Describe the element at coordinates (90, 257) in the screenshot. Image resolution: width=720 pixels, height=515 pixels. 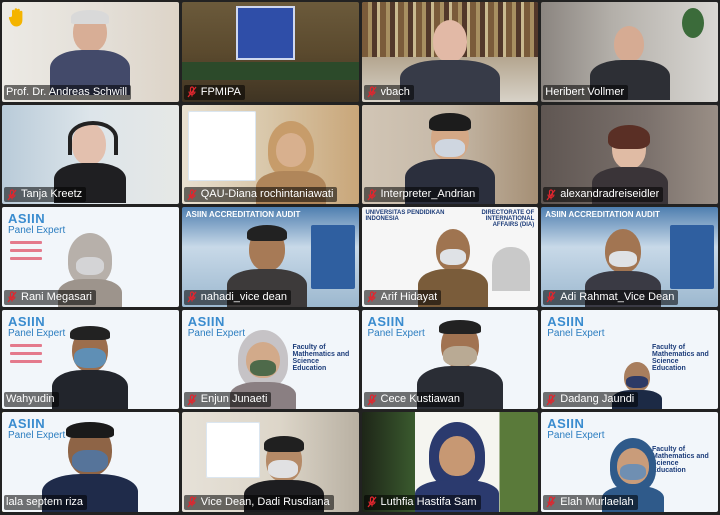
I see `video-tile: ASIIN Panel Expert Rani Megasari` at that location.